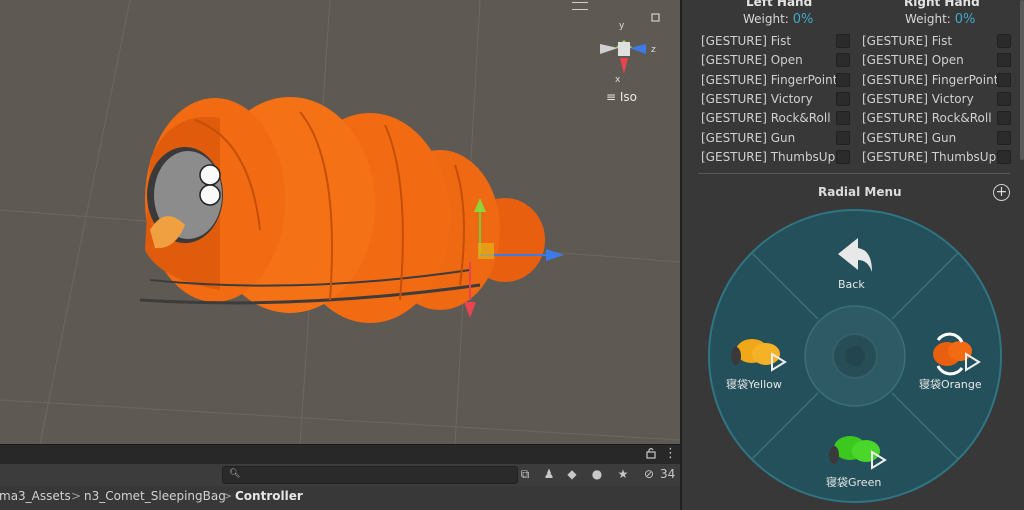  What do you see at coordinates (803, 19) in the screenshot?
I see `left-weight-value: 0%` at bounding box center [803, 19].